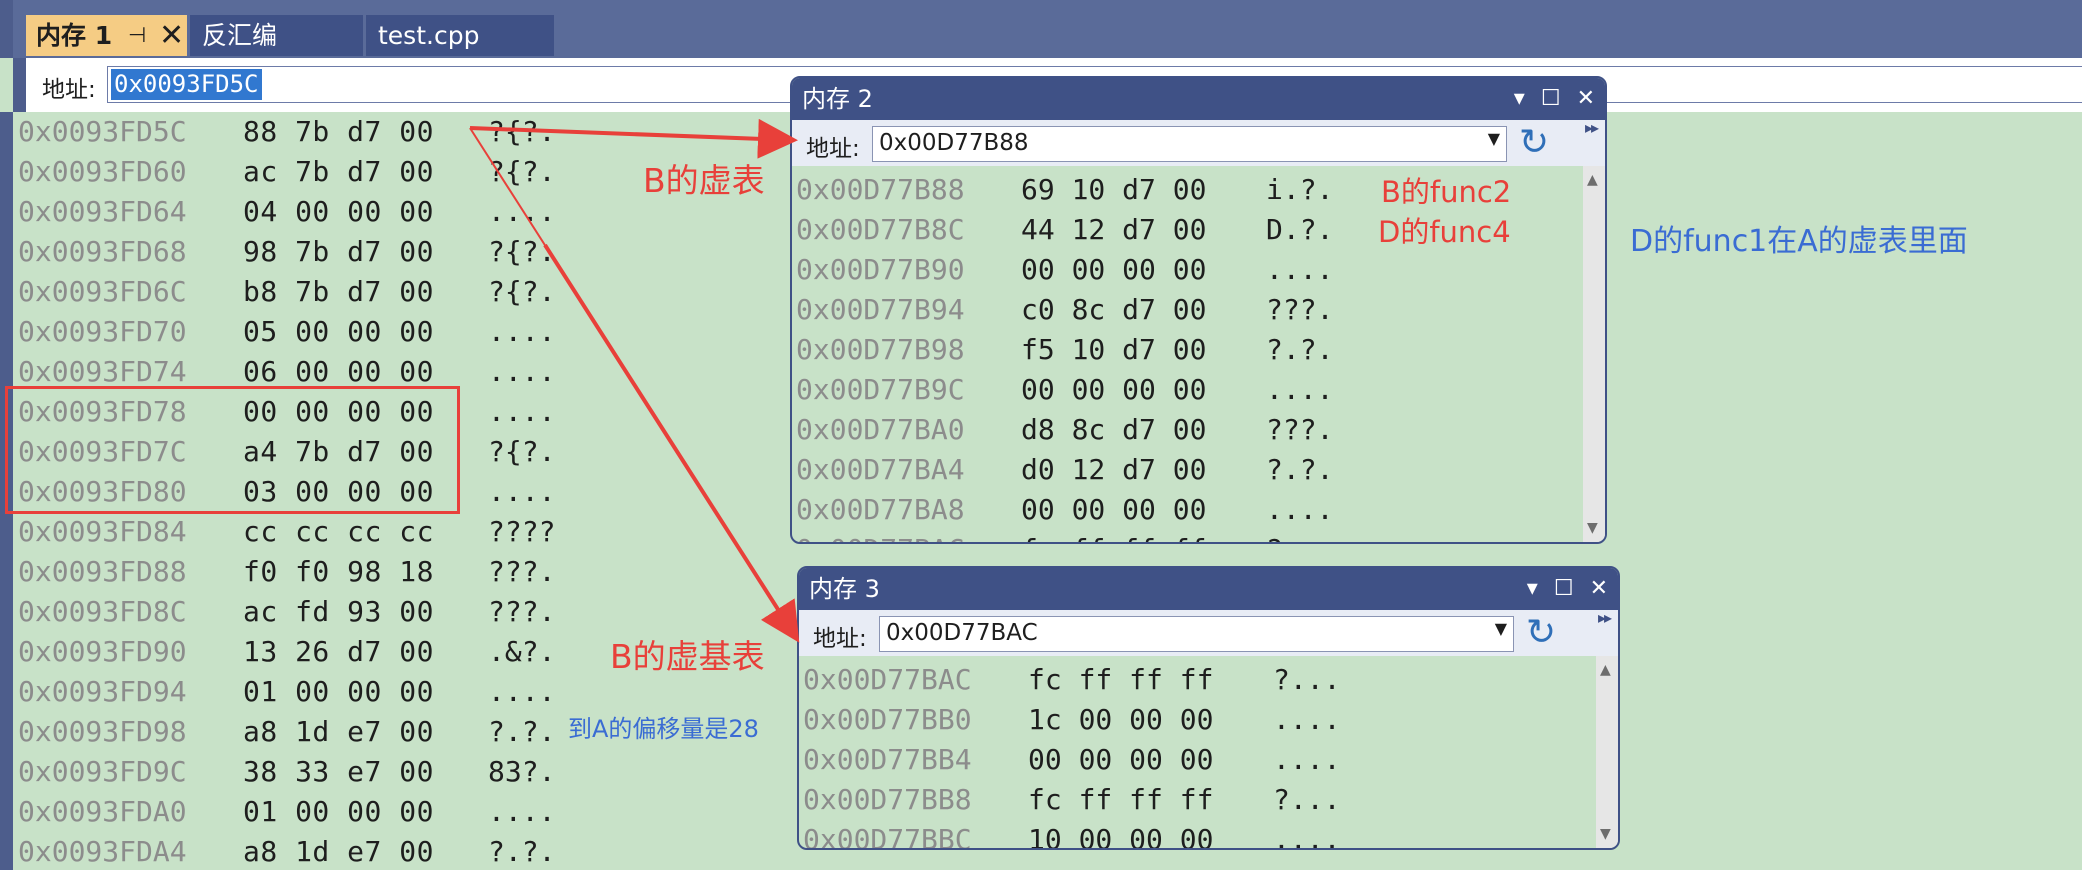 This screenshot has width=2082, height=870. Describe the element at coordinates (1444, 232) in the screenshot. I see `annotation-d-func4: D的func4` at that location.